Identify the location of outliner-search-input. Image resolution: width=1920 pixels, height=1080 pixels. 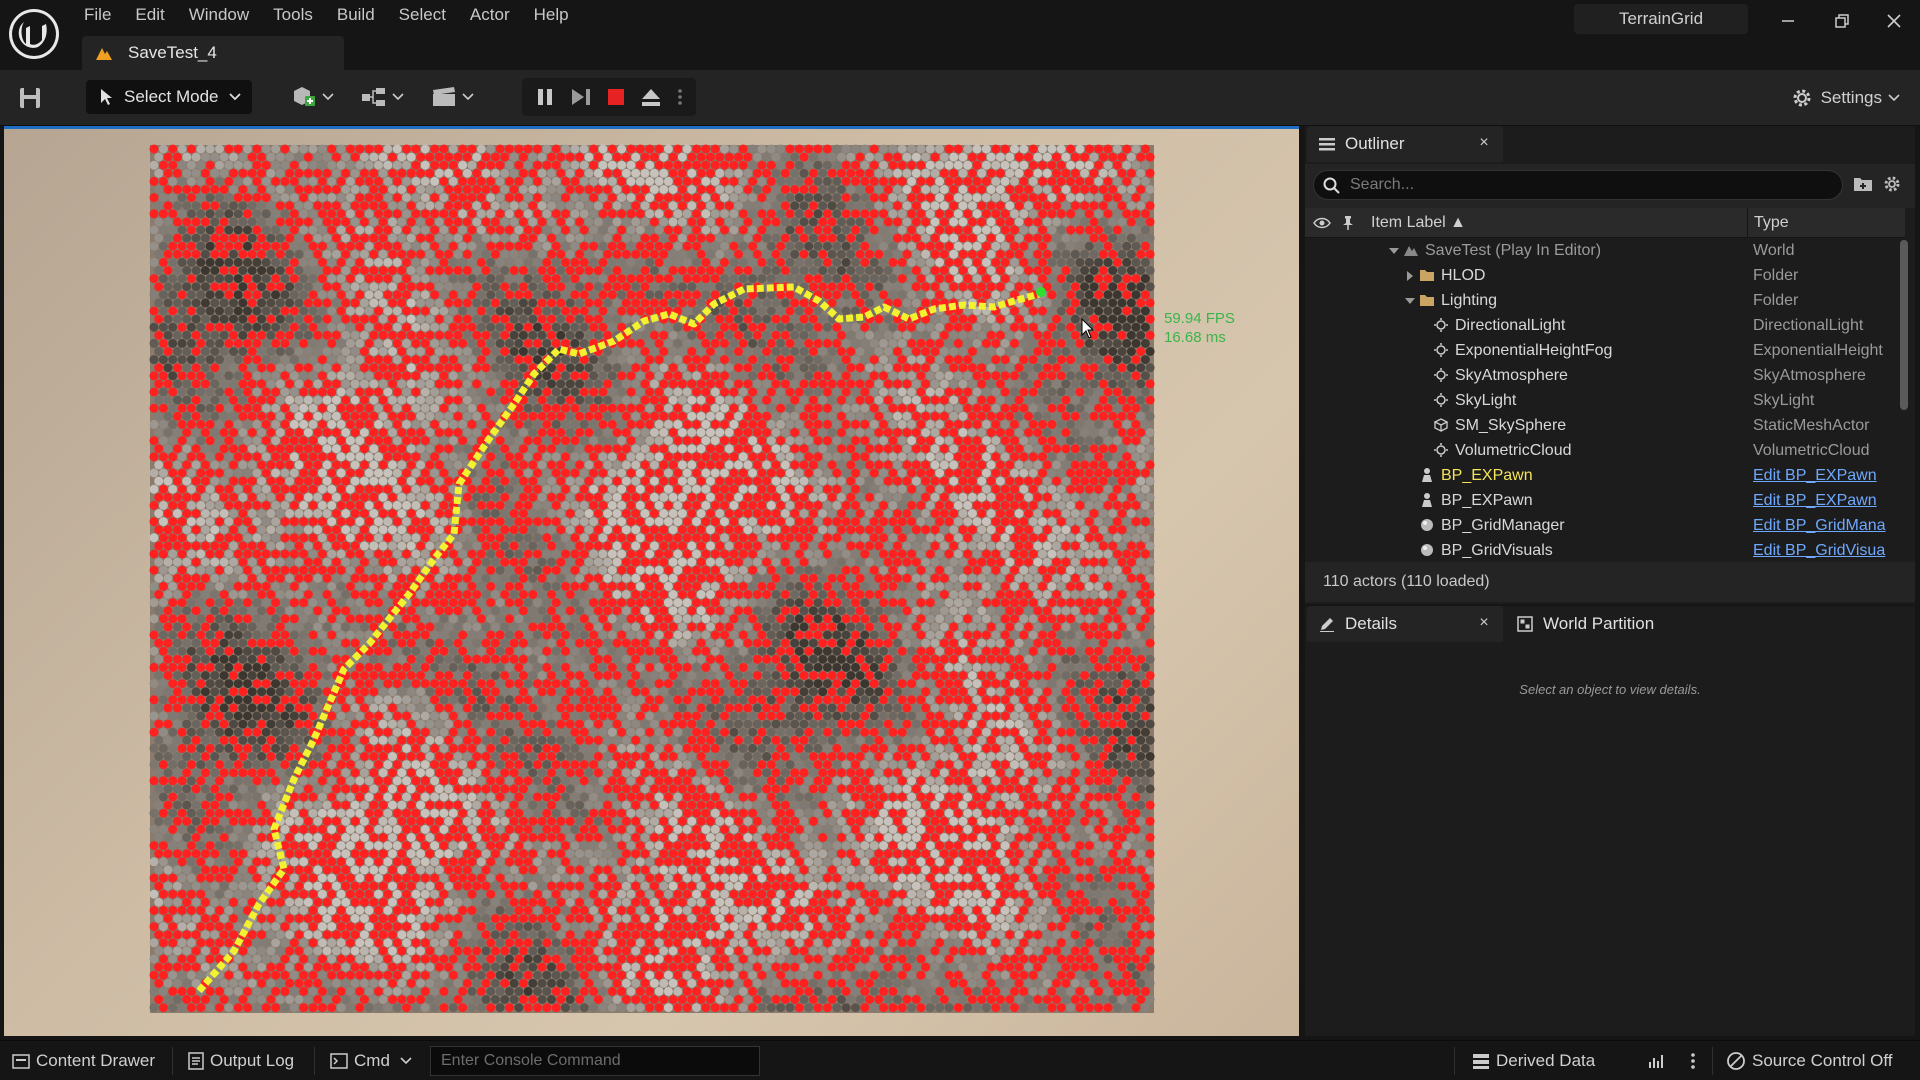
(1578, 185).